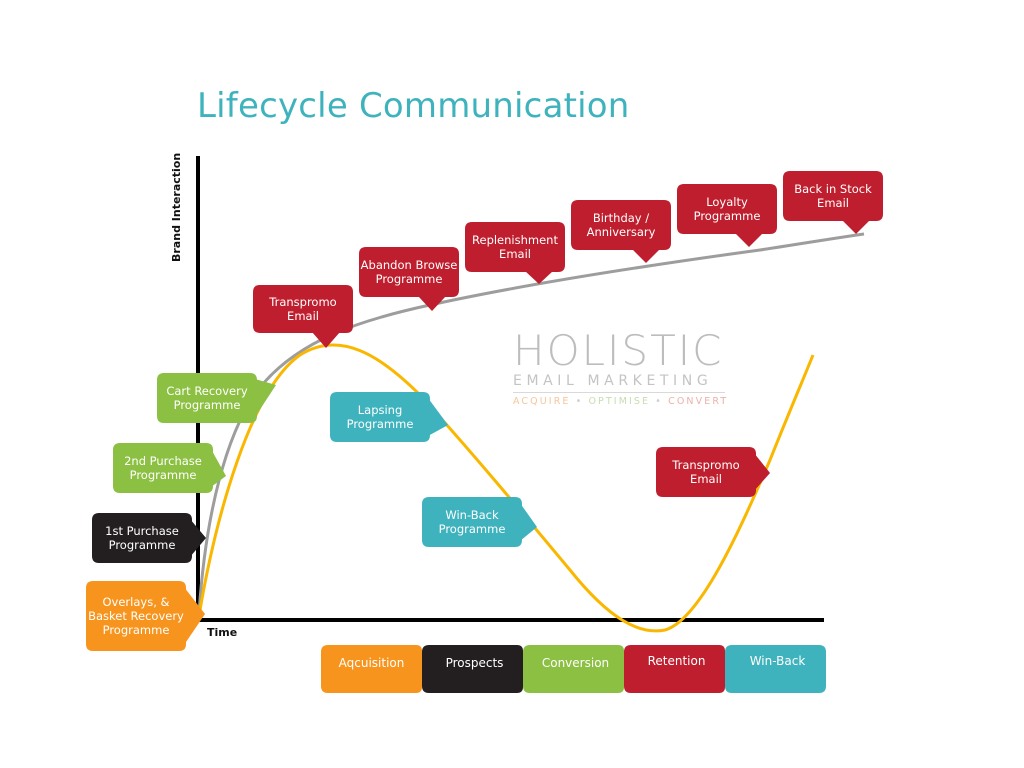 The height and width of the screenshot is (768, 1024). I want to click on stage-label: Retention, so click(677, 661).